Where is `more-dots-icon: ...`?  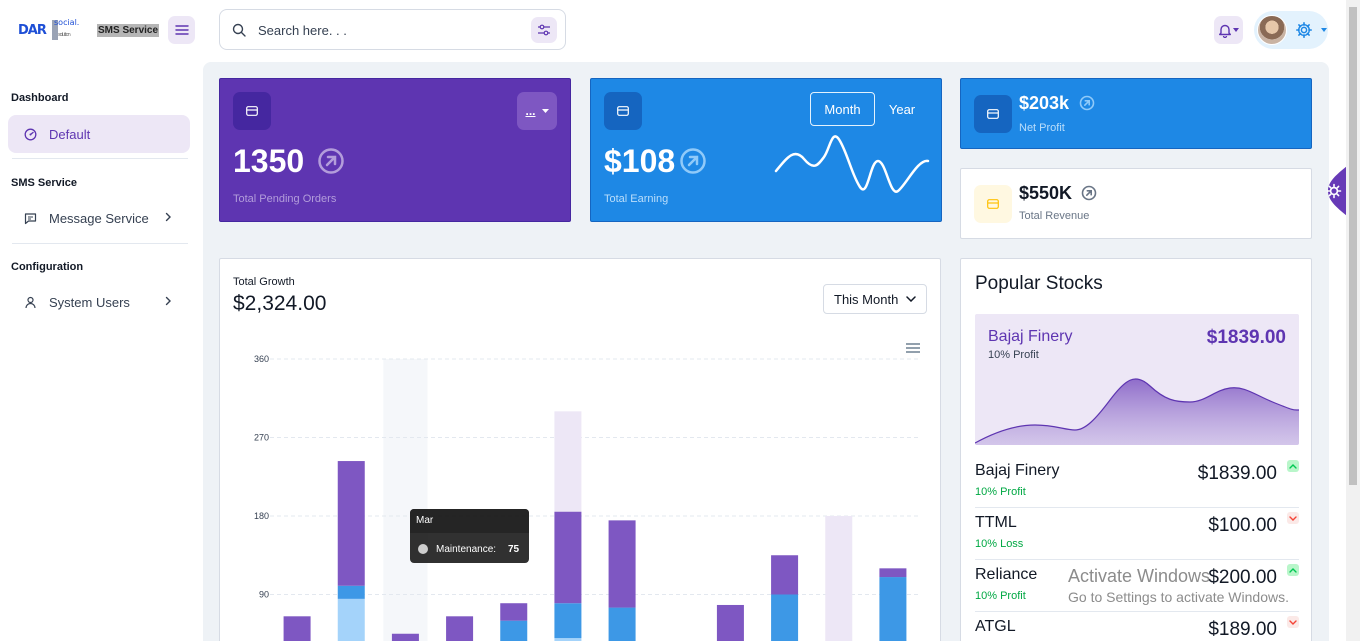 more-dots-icon: ... is located at coordinates (530, 111).